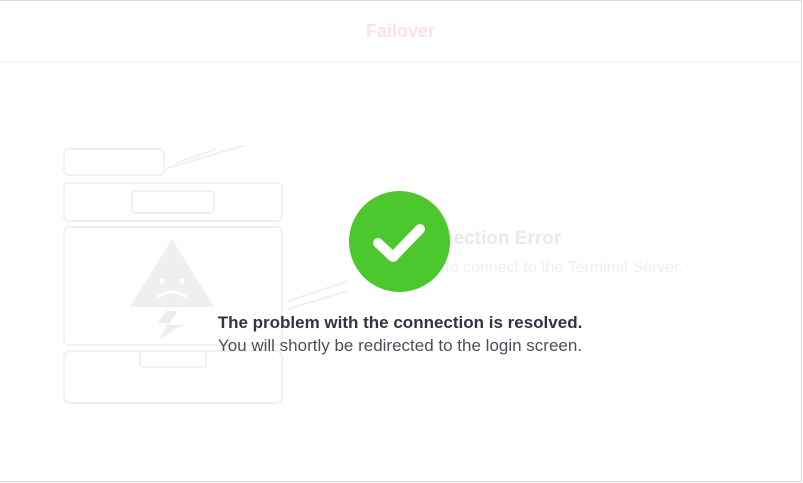 The image size is (803, 483). I want to click on header-title: Failover, so click(400, 31).